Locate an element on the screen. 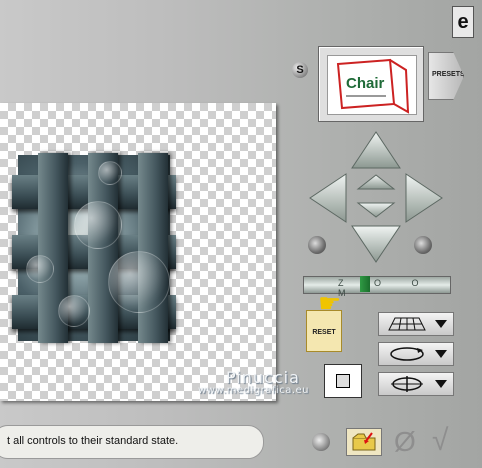 Image resolution: width=482 pixels, height=468 pixels. grid-plane-icon is located at coordinates (407, 324).